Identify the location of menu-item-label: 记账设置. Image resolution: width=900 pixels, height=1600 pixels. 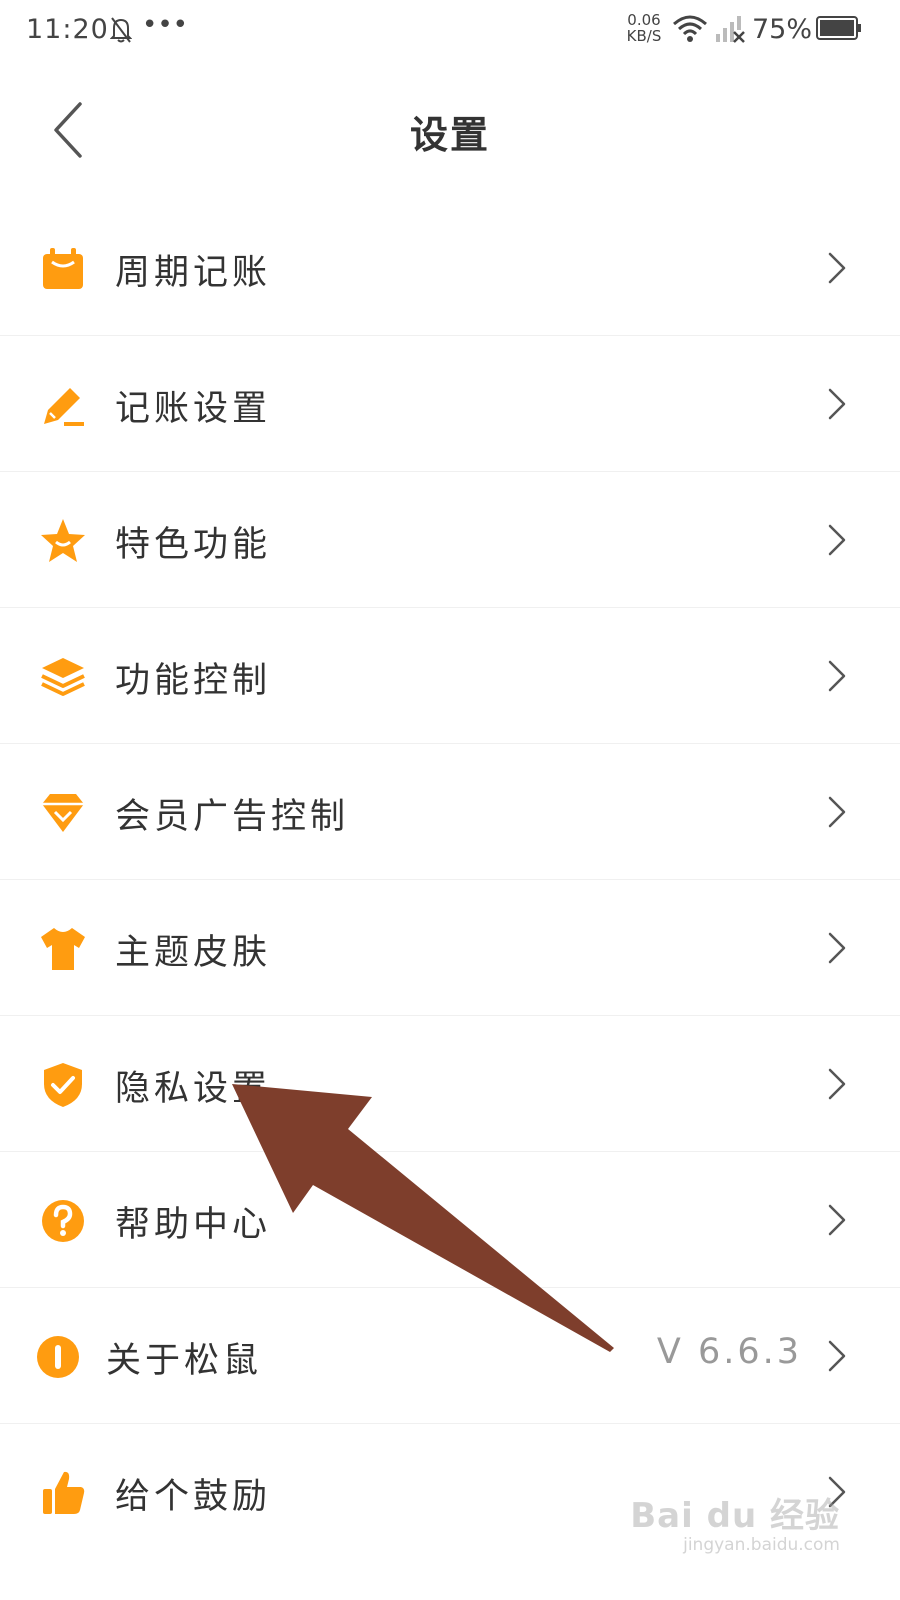
(193, 409).